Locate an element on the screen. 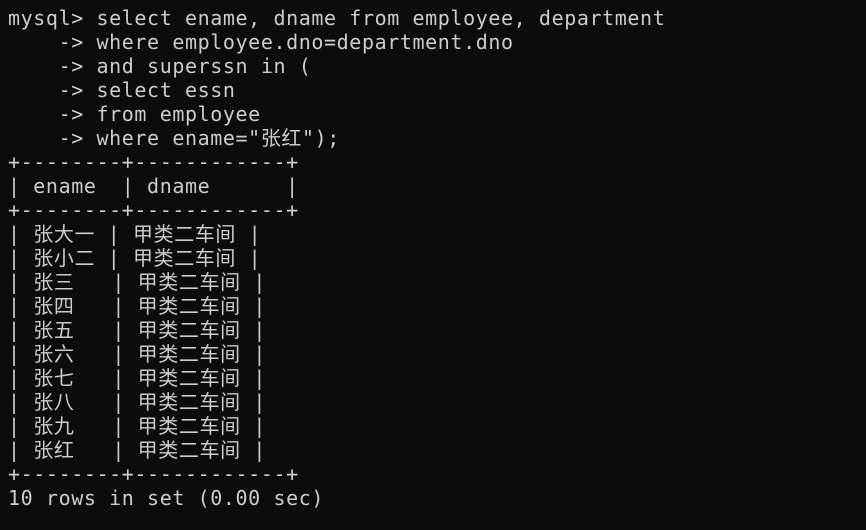  table-row: | 张小二 | 甲类二车间 | is located at coordinates (135, 258).